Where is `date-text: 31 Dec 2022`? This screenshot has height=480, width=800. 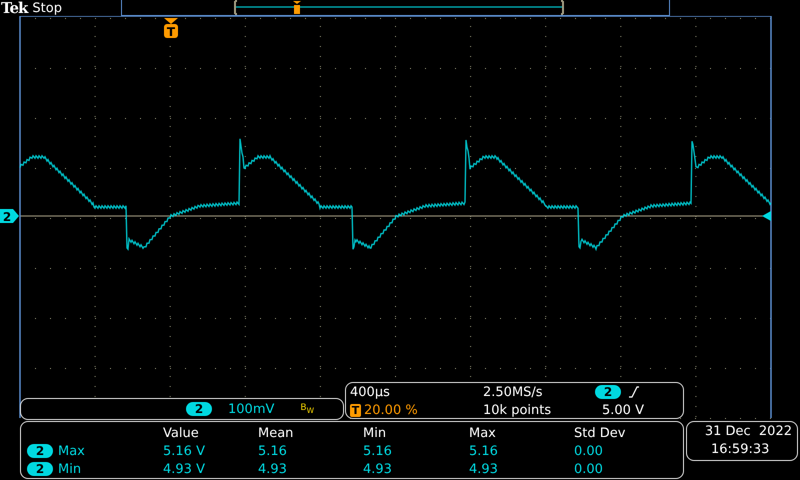 date-text: 31 Dec 2022 is located at coordinates (748, 432).